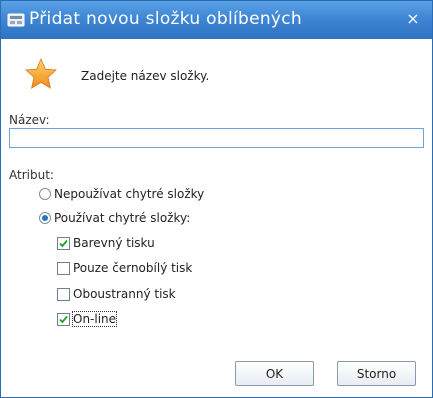  I want to click on radio-no-smart-folders: Nepoužívat chytré složky, so click(121, 194).